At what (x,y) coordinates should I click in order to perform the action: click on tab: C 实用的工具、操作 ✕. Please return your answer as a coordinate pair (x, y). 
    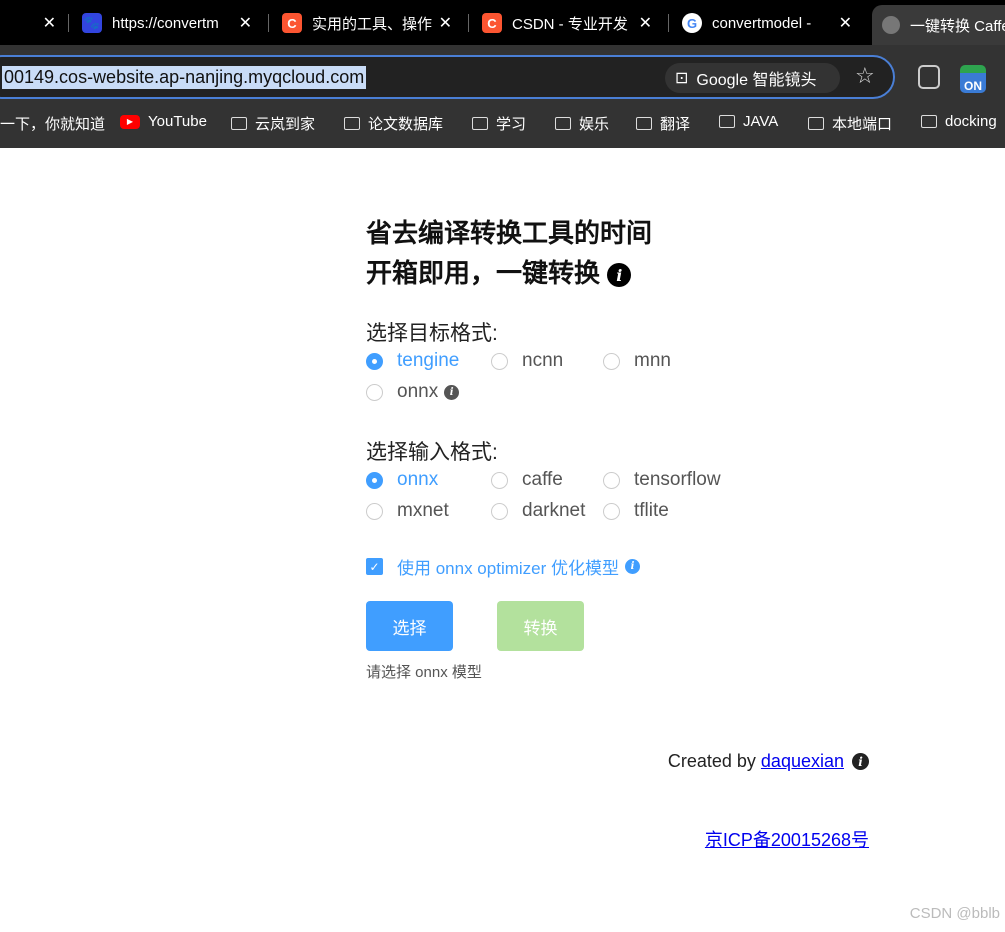
    Looking at the image, I should click on (367, 23).